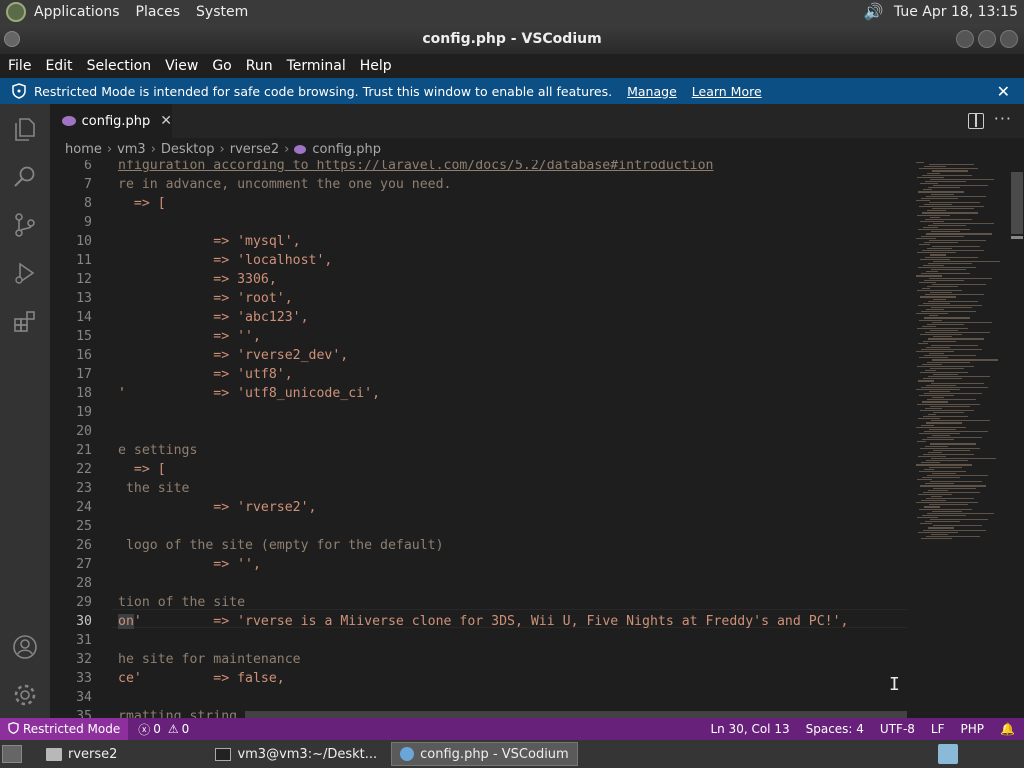 The image size is (1024, 768). What do you see at coordinates (1017, 203) in the screenshot?
I see `vertical-scrollbar` at bounding box center [1017, 203].